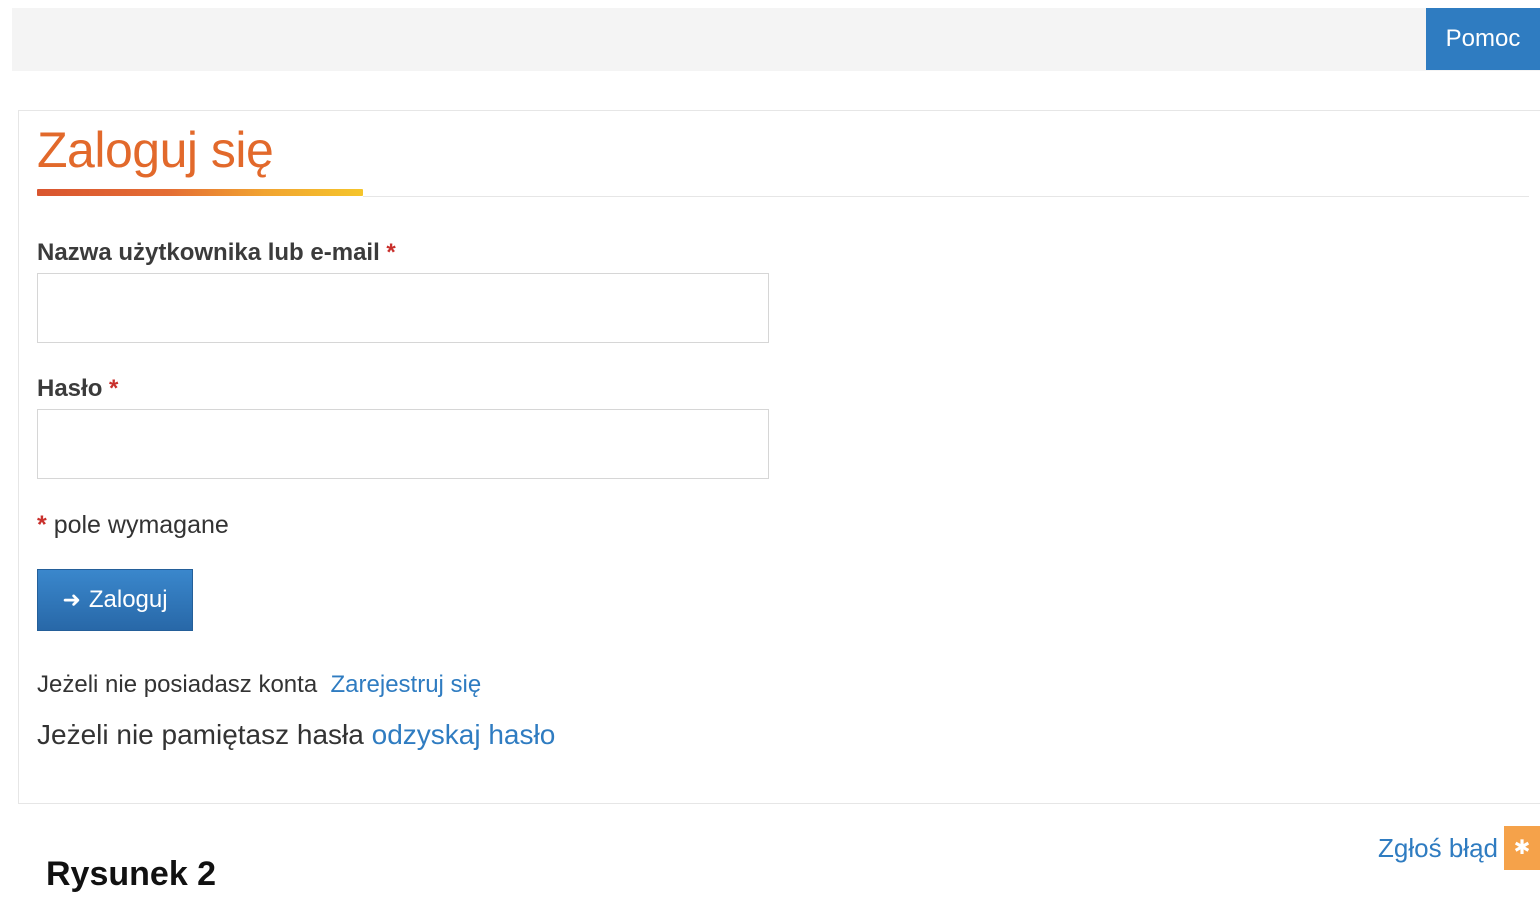 The height and width of the screenshot is (902, 1540). Describe the element at coordinates (155, 150) in the screenshot. I see `page-title: Zaloguj się` at that location.